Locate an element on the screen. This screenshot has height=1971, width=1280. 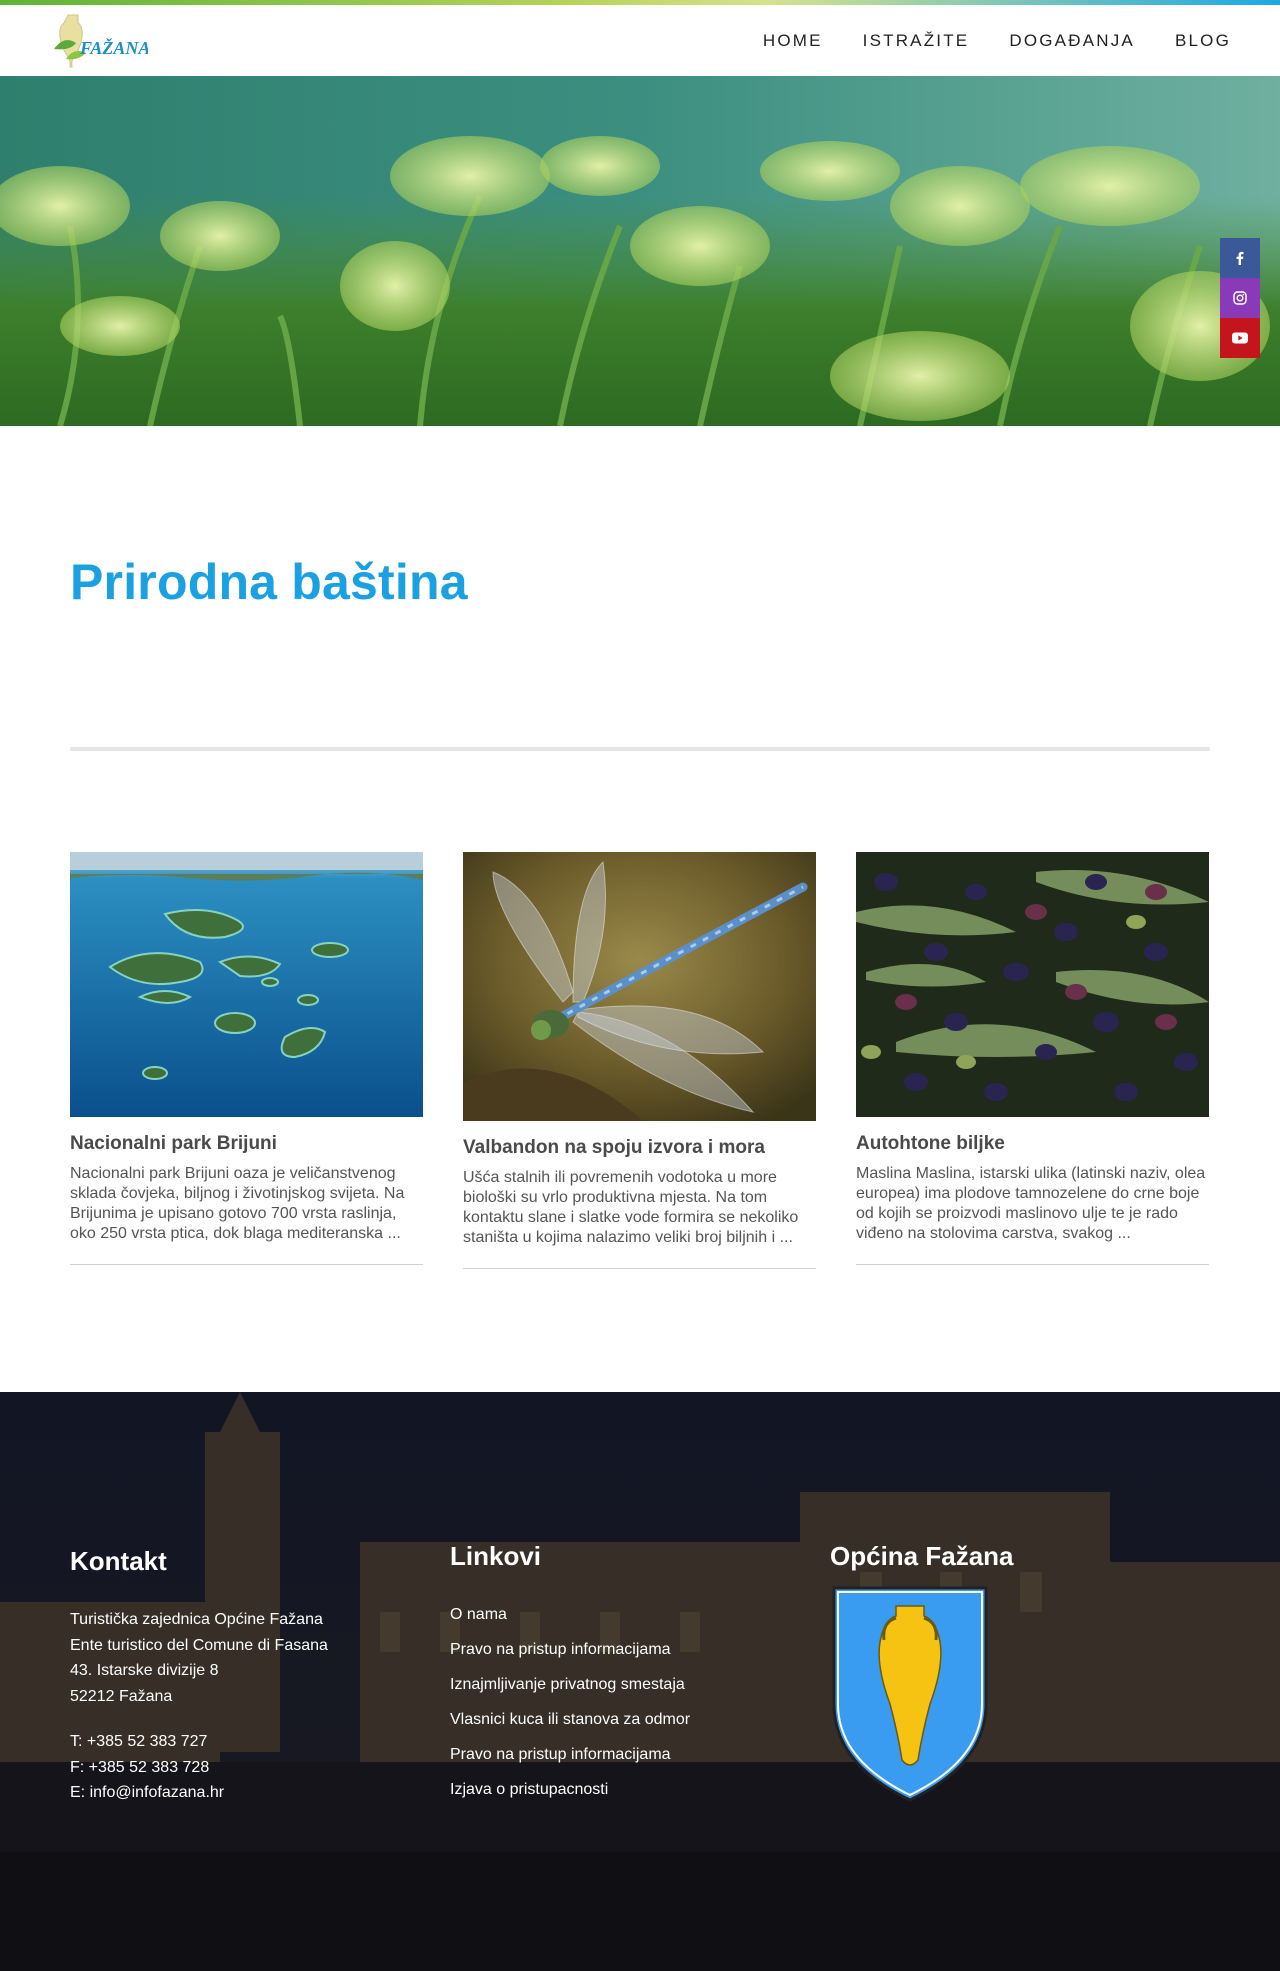
card-image-olives is located at coordinates (1032, 984).